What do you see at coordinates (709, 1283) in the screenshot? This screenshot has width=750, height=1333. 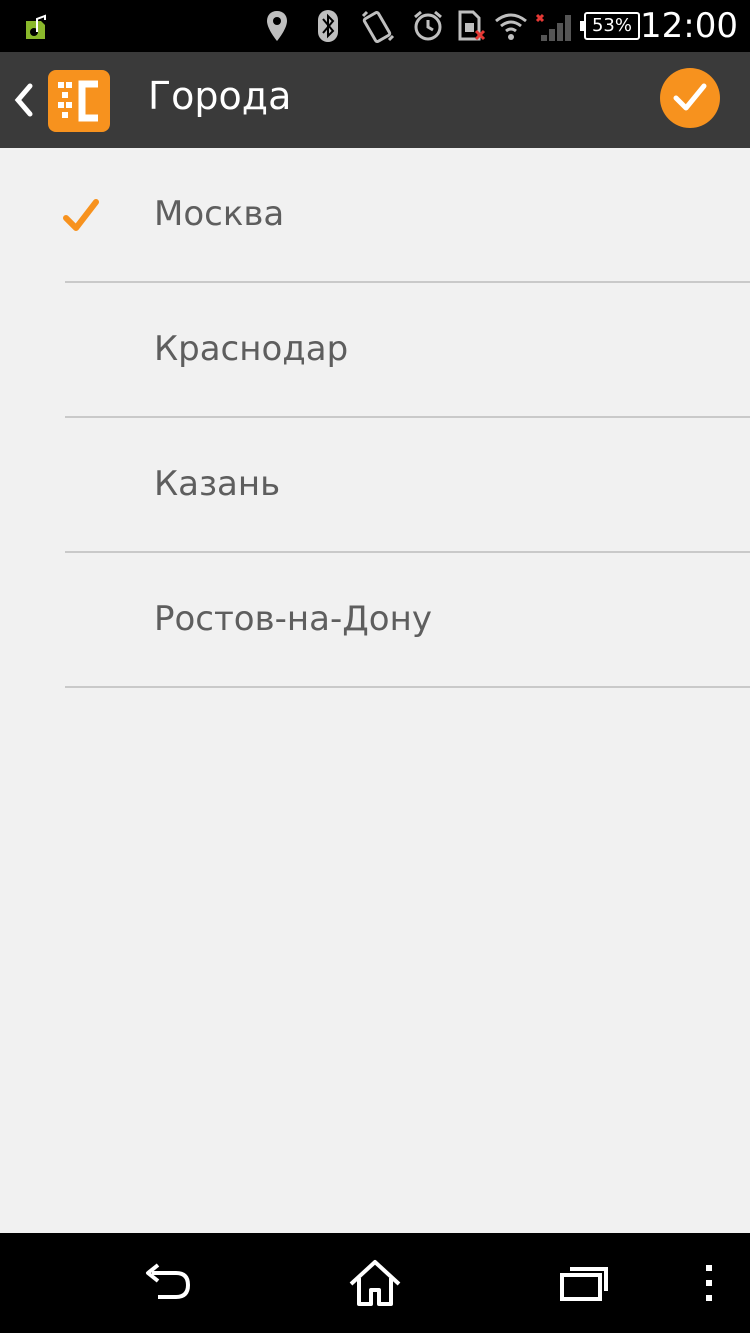 I see `menu-icon` at bounding box center [709, 1283].